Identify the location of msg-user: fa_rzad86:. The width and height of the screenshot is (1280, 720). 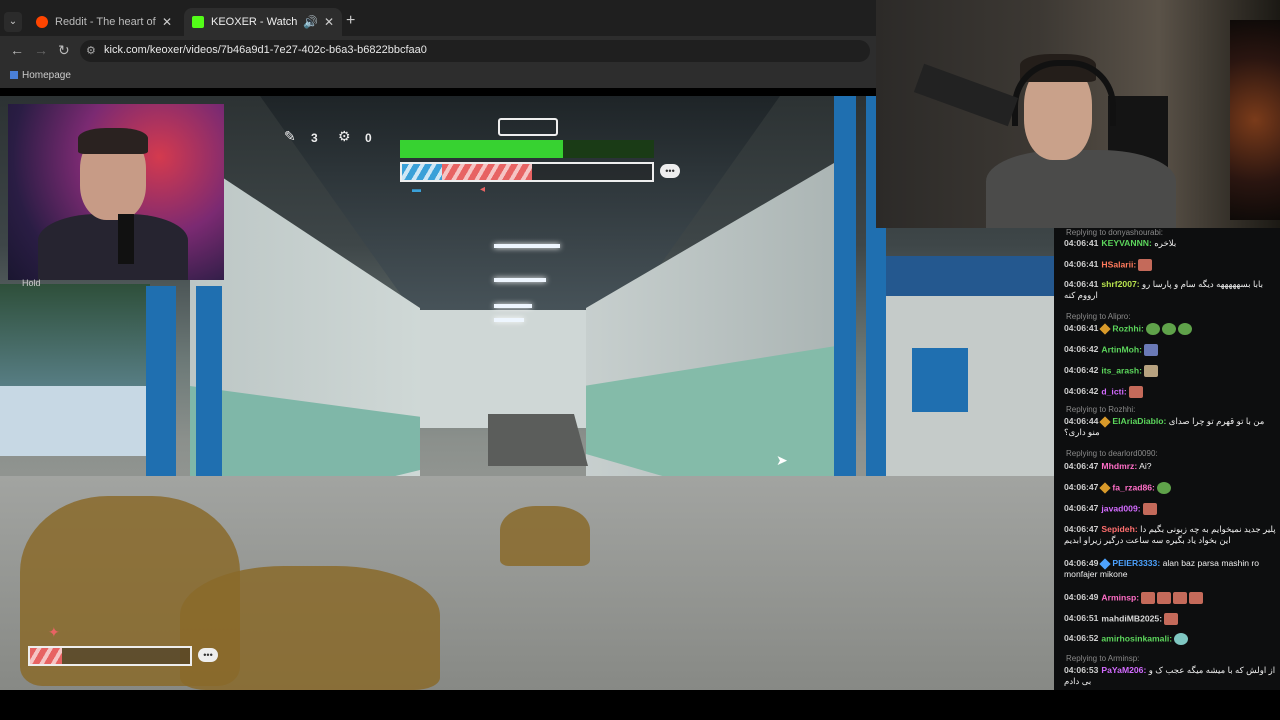
(1133, 487).